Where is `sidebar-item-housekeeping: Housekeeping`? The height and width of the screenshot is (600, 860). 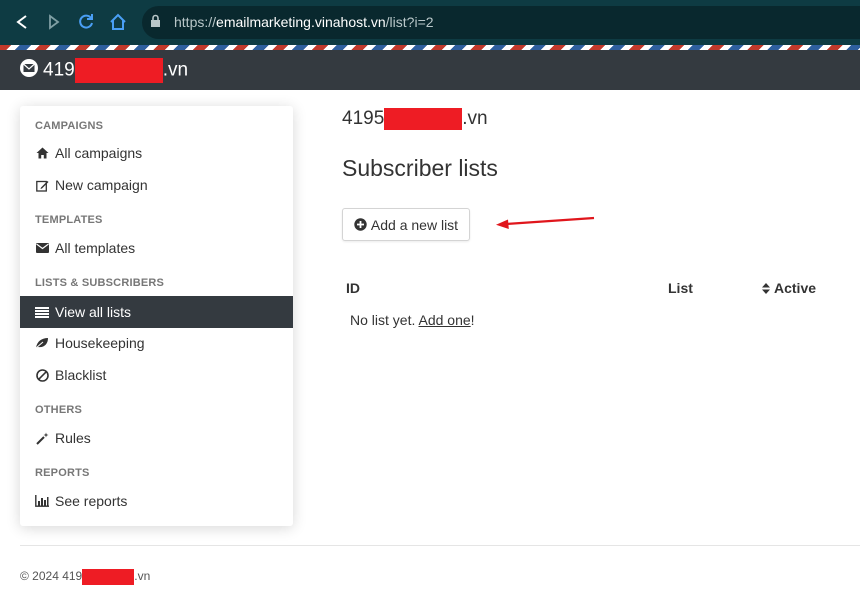 sidebar-item-housekeeping: Housekeeping is located at coordinates (156, 343).